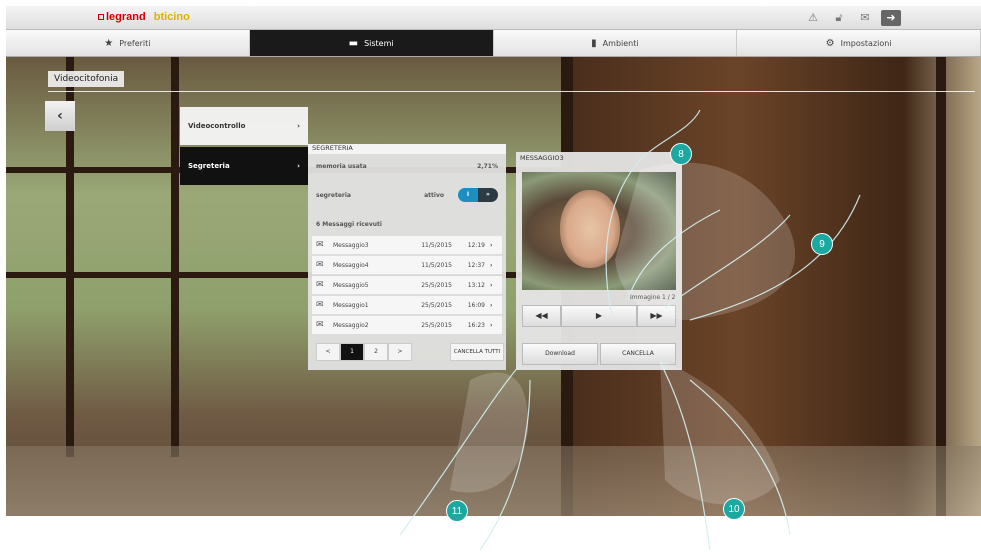 This screenshot has height=554, width=981. I want to click on room-icon: ▮, so click(594, 43).